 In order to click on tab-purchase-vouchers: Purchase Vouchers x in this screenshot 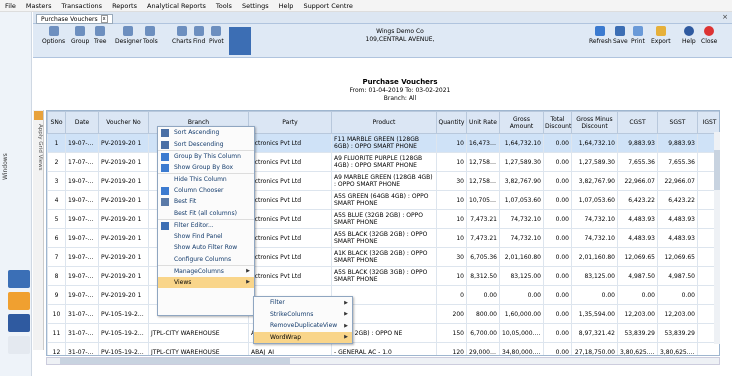, I will do `click(74, 19)`.